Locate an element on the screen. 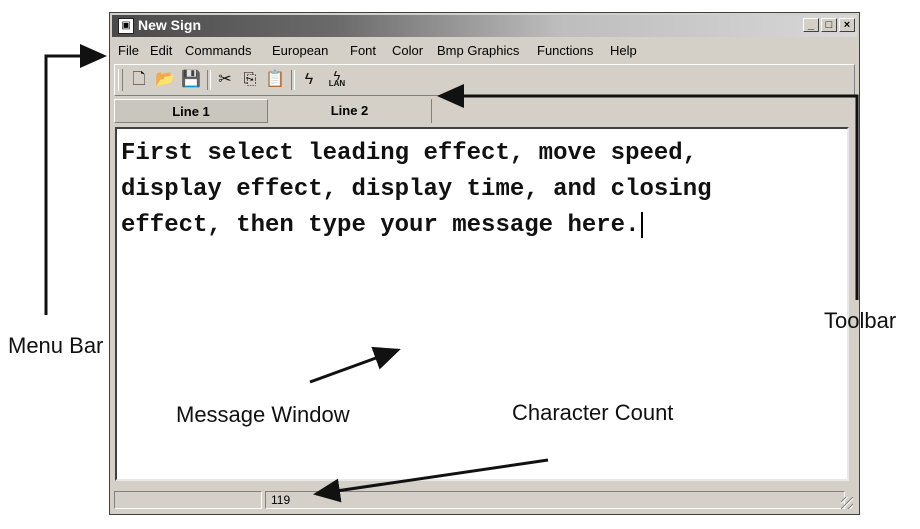 This screenshot has width=920, height=529. character-count-arrow is located at coordinates (431, 480).